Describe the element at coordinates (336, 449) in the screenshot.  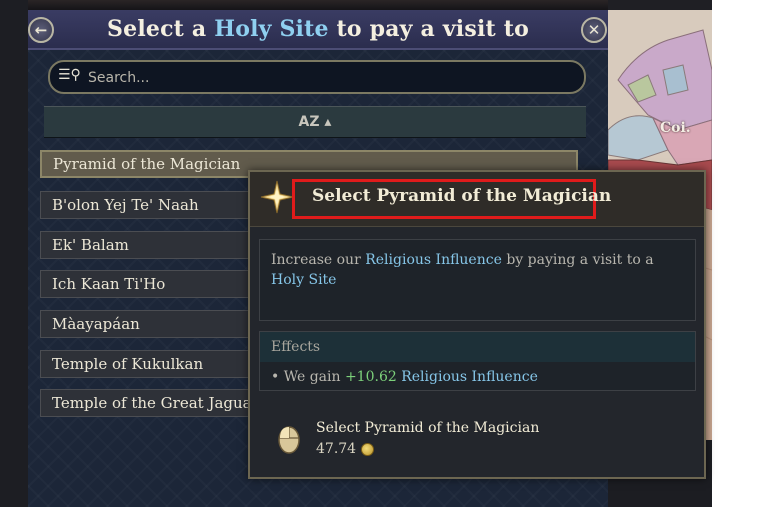
I see `cost-value: 47.74` at that location.